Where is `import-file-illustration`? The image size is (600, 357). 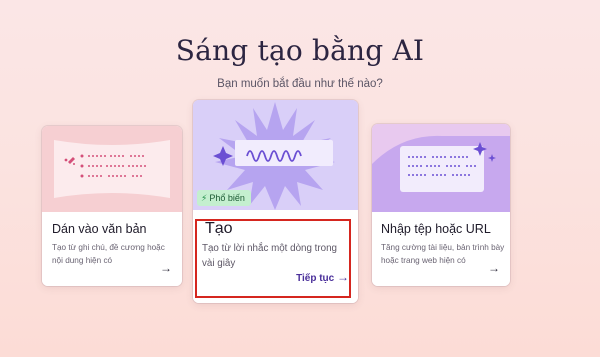
import-file-illustration is located at coordinates (441, 168).